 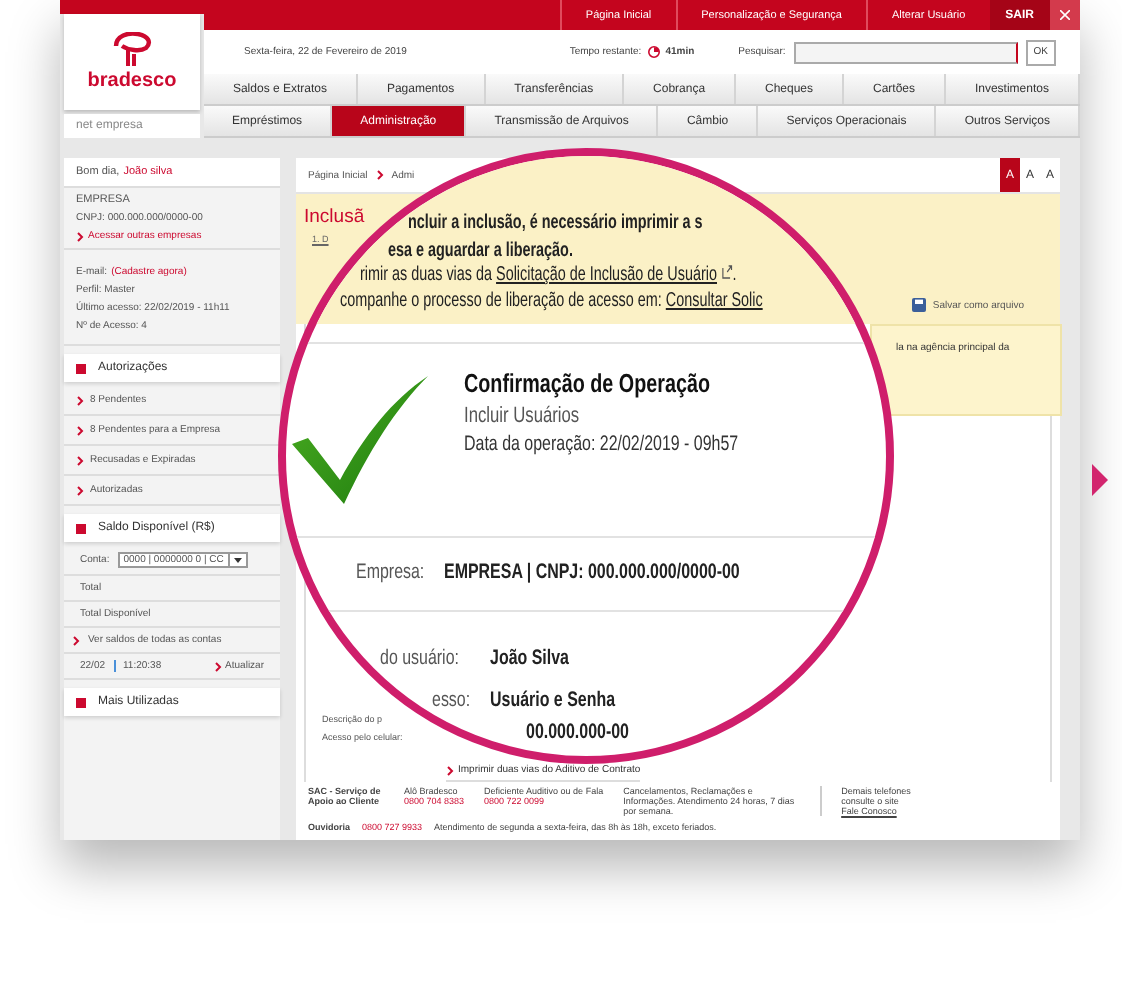 I want to click on notice-text: rimir as duas vias da Solicitação de Inclusão de Usuário ., so click(x=548, y=275).